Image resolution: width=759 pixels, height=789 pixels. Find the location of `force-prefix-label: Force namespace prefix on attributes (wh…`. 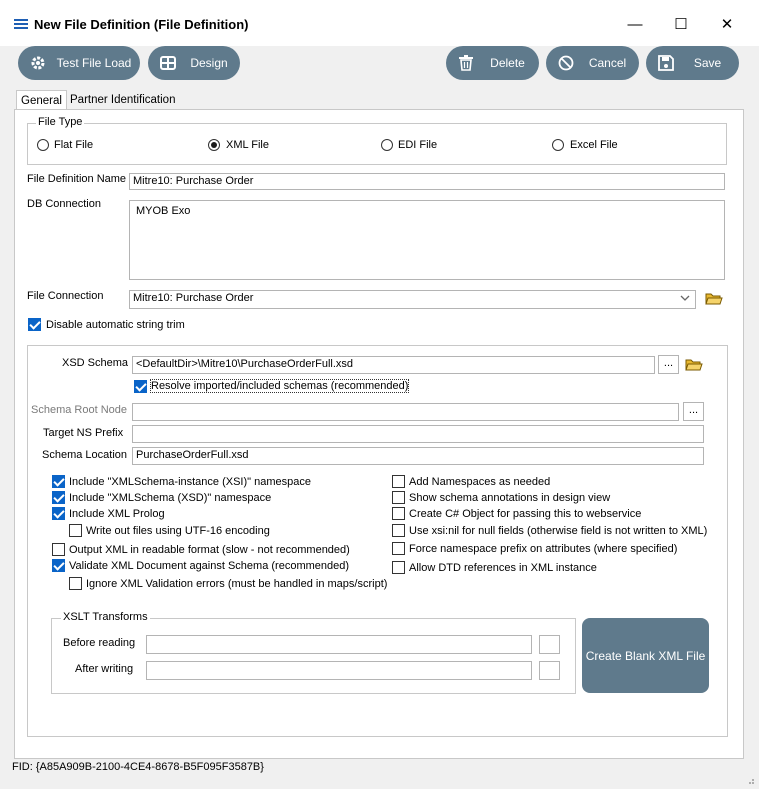

force-prefix-label: Force namespace prefix on attributes (wh… is located at coordinates (543, 549).